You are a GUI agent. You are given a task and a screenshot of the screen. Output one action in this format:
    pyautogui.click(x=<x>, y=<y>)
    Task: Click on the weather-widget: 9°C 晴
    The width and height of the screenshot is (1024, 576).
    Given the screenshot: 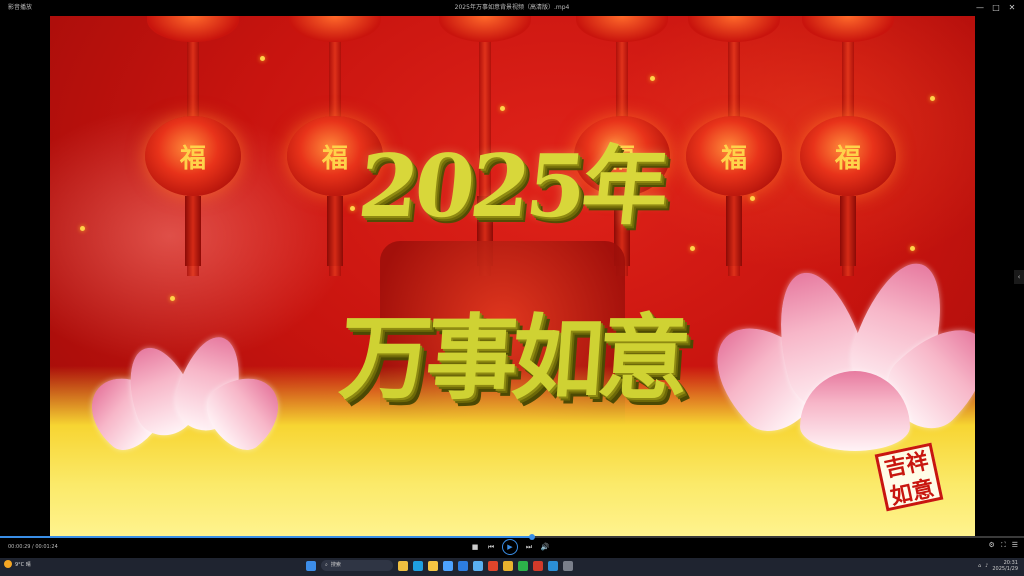 What is the action you would take?
    pyautogui.click(x=17, y=564)
    